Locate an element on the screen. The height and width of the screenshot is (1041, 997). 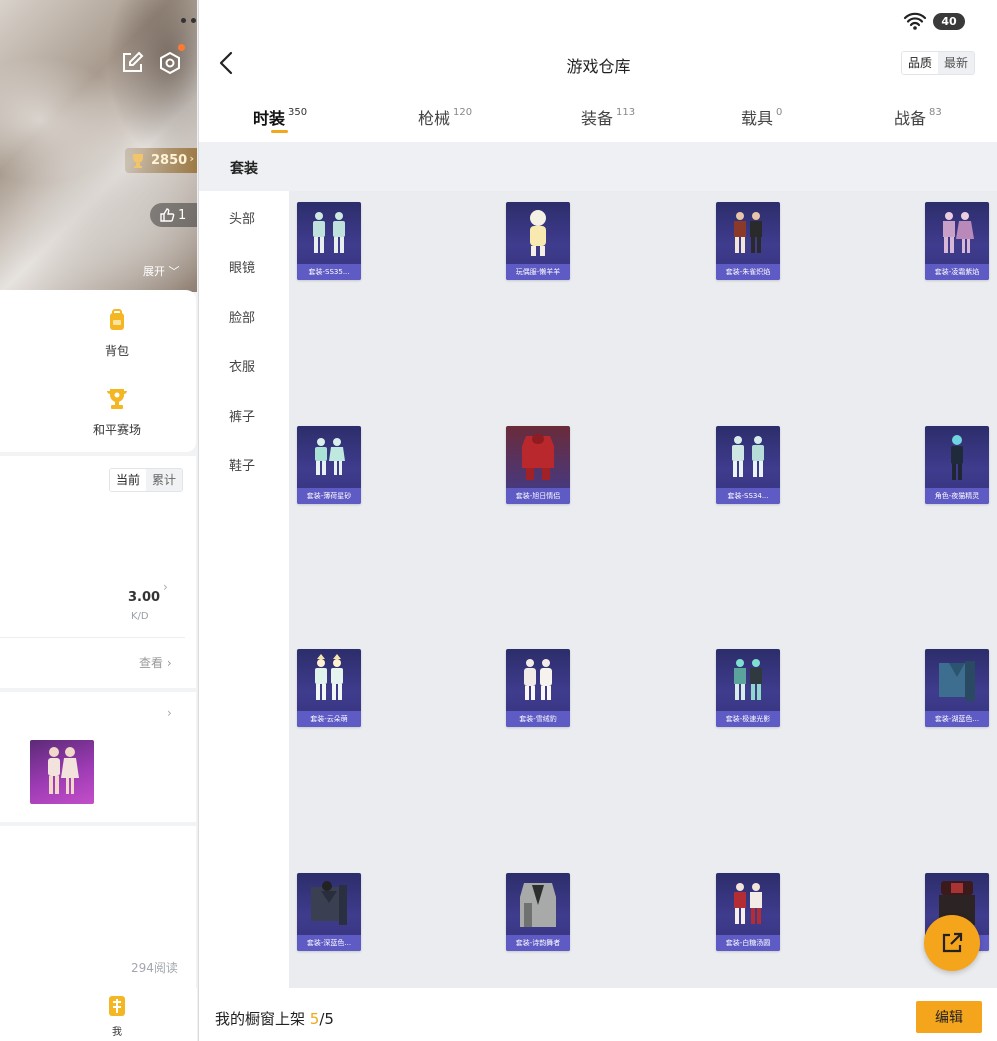
category-tabs: 时装 350 枪械 120 装备 113 载具 0 战备 83 is located at coordinates (598, 119).